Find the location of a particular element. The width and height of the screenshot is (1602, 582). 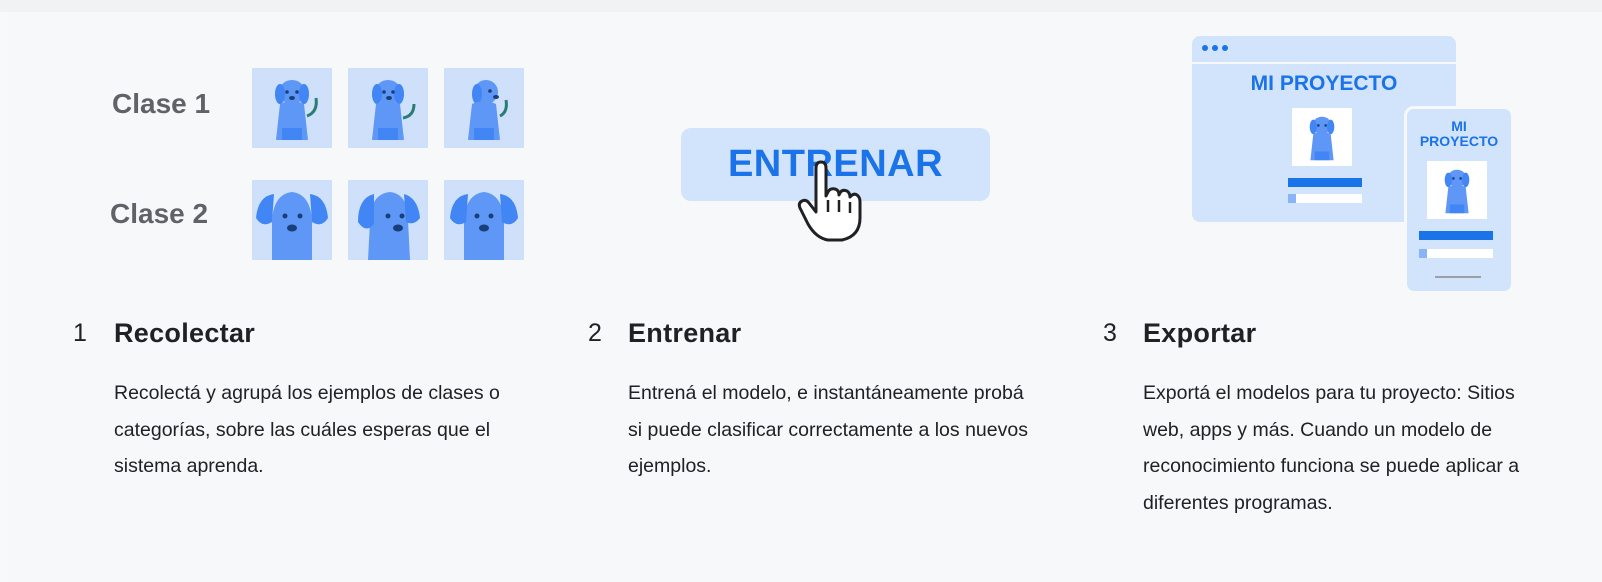

mobile-phone-icon: MI PROYECTO is located at coordinates (1459, 200).